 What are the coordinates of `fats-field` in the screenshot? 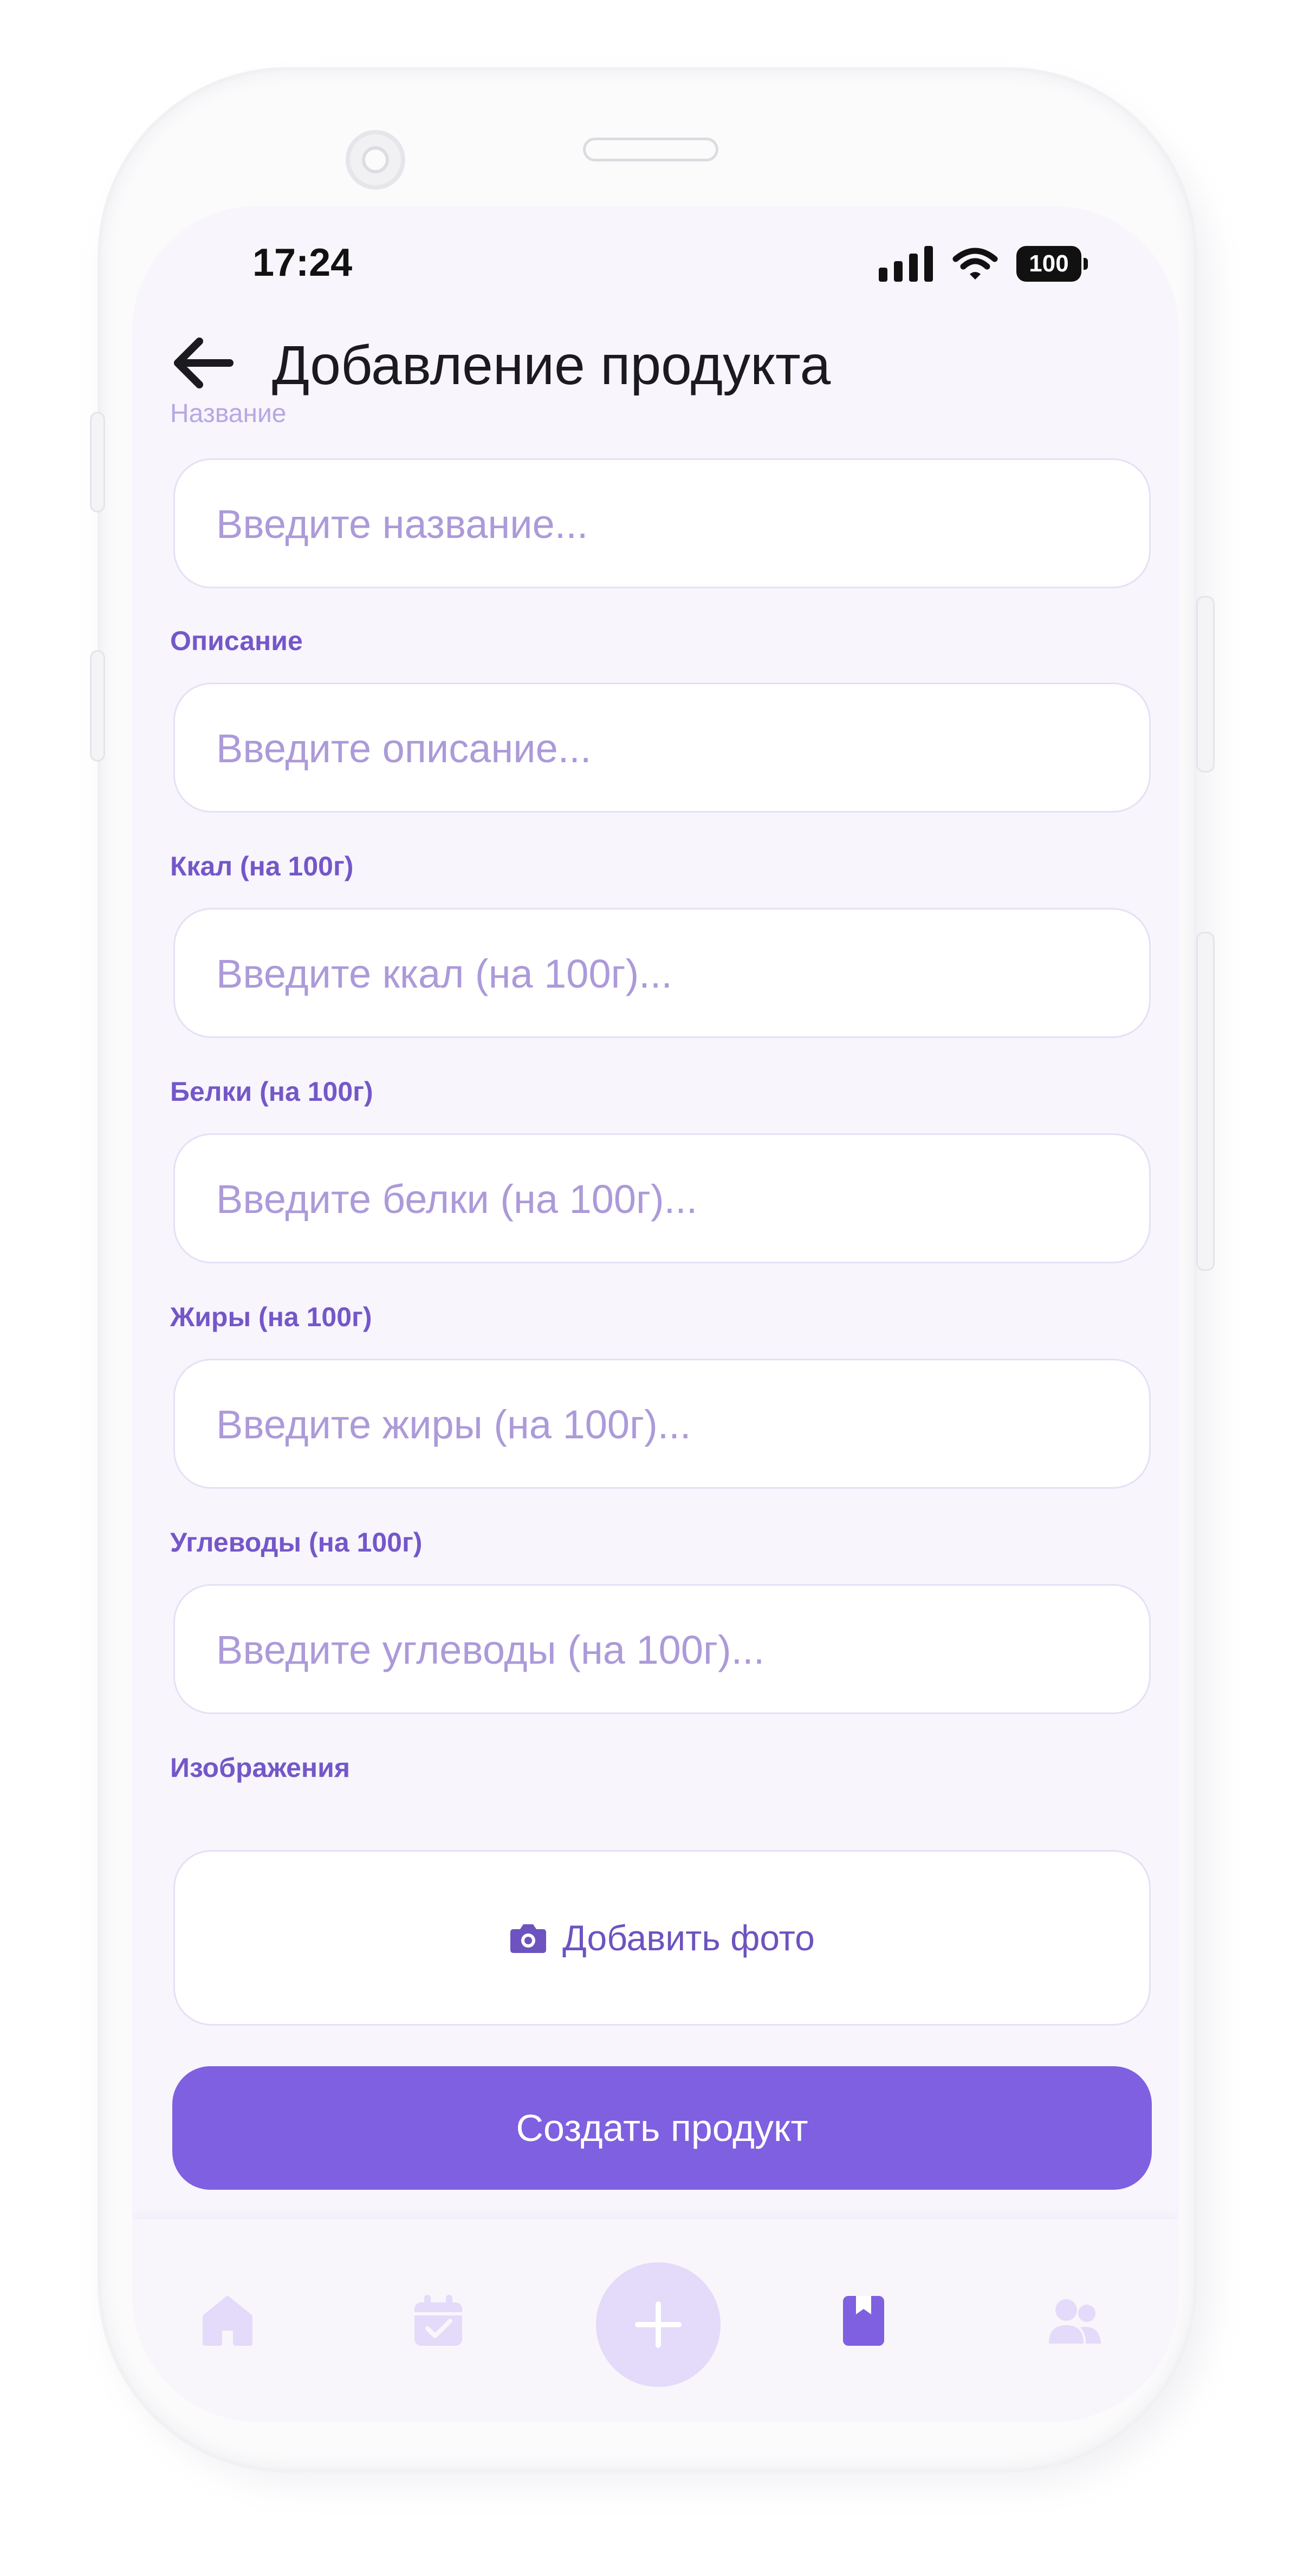 It's located at (662, 1424).